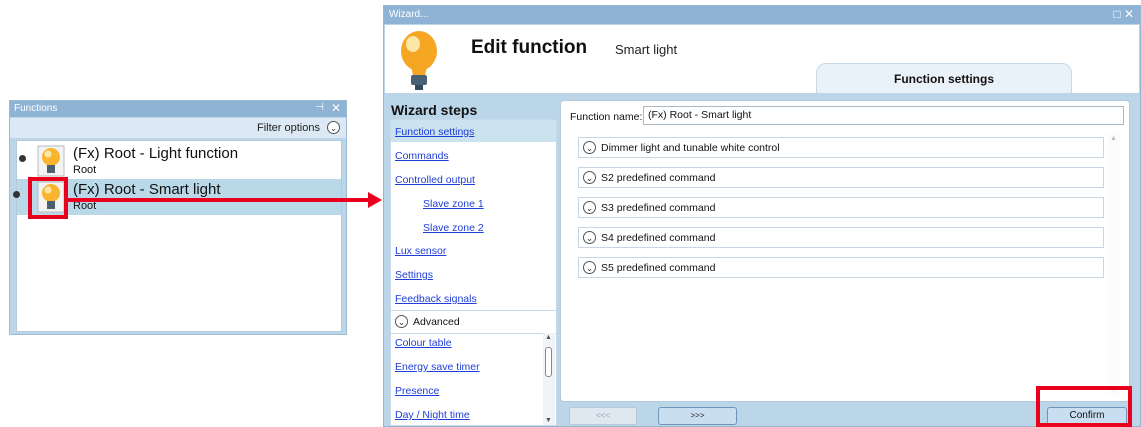 The width and height of the screenshot is (1141, 427). I want to click on section-label: S5 predefined command, so click(658, 268).